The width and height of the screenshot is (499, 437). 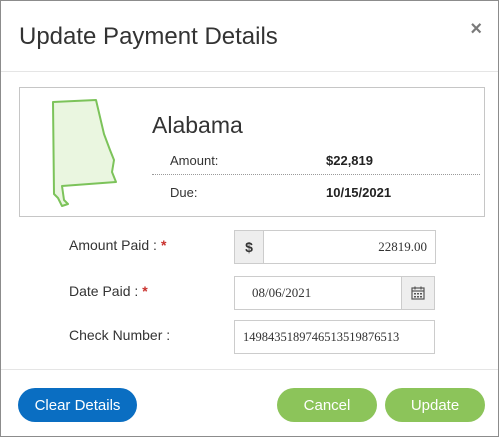 What do you see at coordinates (435, 405) in the screenshot?
I see `update-button: Update` at bounding box center [435, 405].